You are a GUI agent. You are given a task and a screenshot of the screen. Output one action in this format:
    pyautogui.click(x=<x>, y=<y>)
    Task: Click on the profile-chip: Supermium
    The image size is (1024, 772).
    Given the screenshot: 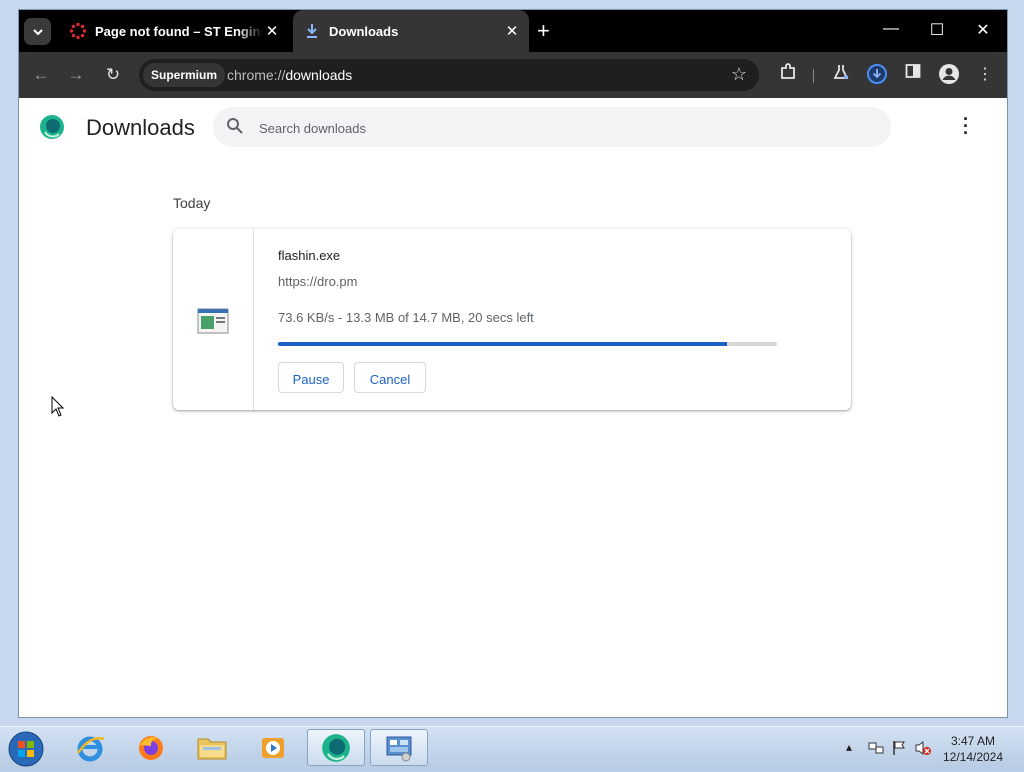 What is the action you would take?
    pyautogui.click(x=184, y=75)
    